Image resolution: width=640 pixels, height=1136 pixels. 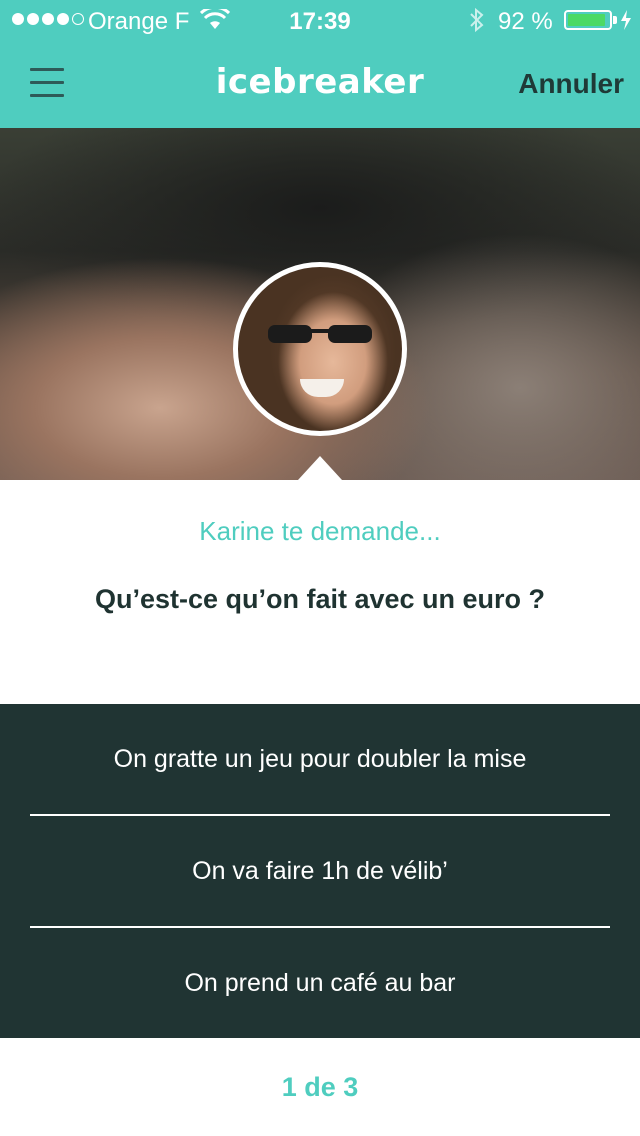 I want to click on avatar, so click(x=320, y=349).